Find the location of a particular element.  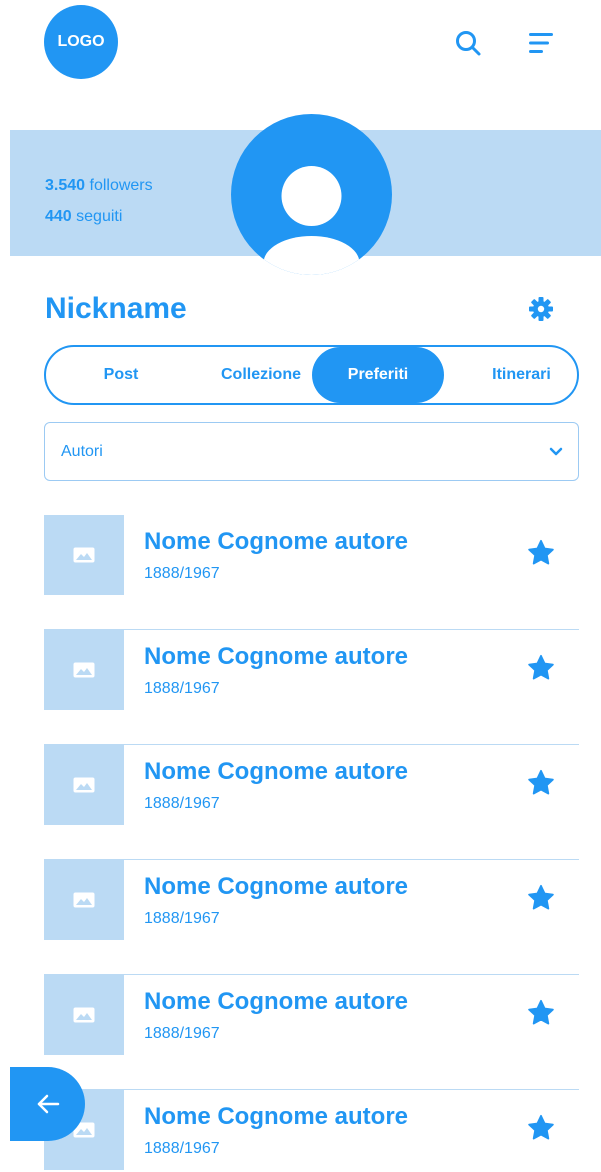

chevron-down-icon is located at coordinates (556, 451).